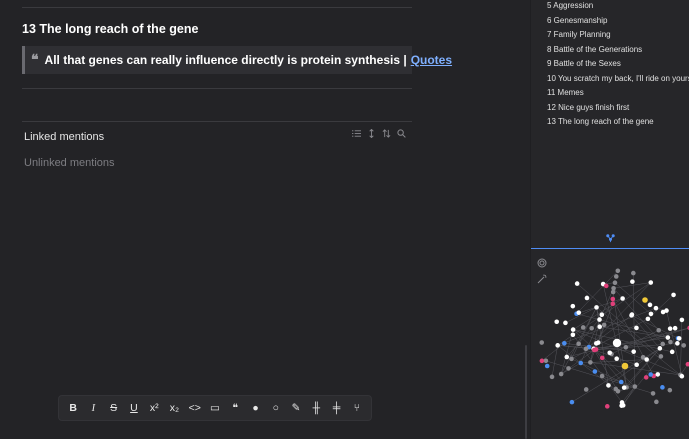 The width and height of the screenshot is (689, 439). I want to click on linked-mentions-heading: Linked mentions, so click(64, 137).